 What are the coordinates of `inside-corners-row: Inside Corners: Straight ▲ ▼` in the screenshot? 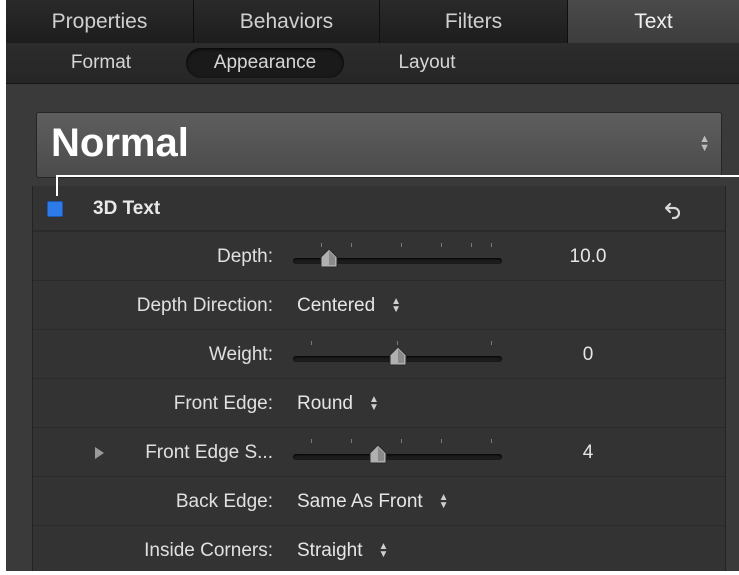 It's located at (379, 550).